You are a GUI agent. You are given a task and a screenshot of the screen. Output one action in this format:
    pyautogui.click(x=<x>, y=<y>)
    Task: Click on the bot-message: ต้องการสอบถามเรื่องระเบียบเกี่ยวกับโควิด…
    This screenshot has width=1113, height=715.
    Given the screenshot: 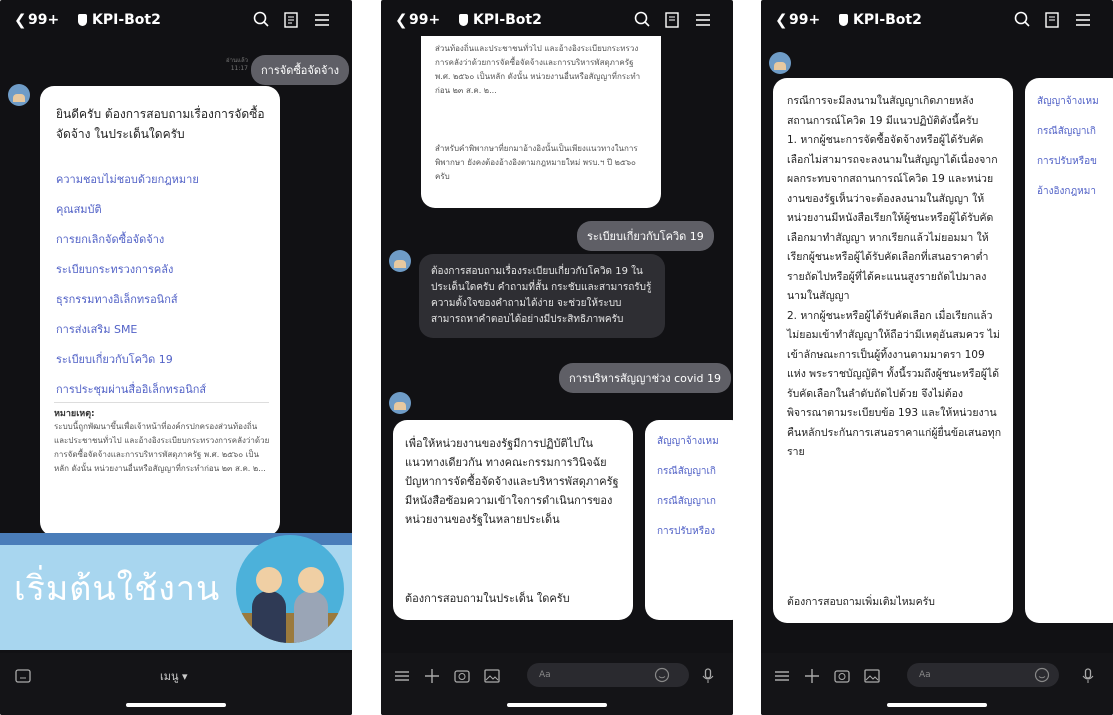 What is the action you would take?
    pyautogui.click(x=542, y=296)
    